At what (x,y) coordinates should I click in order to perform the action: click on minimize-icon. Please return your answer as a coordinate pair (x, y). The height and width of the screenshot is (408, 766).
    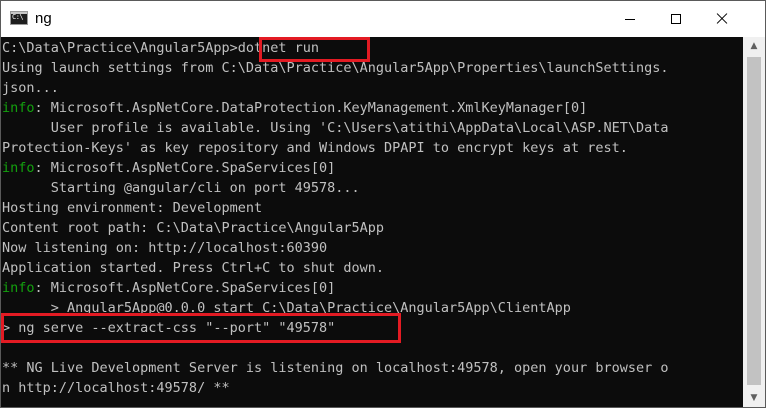
    Looking at the image, I should click on (630, 19).